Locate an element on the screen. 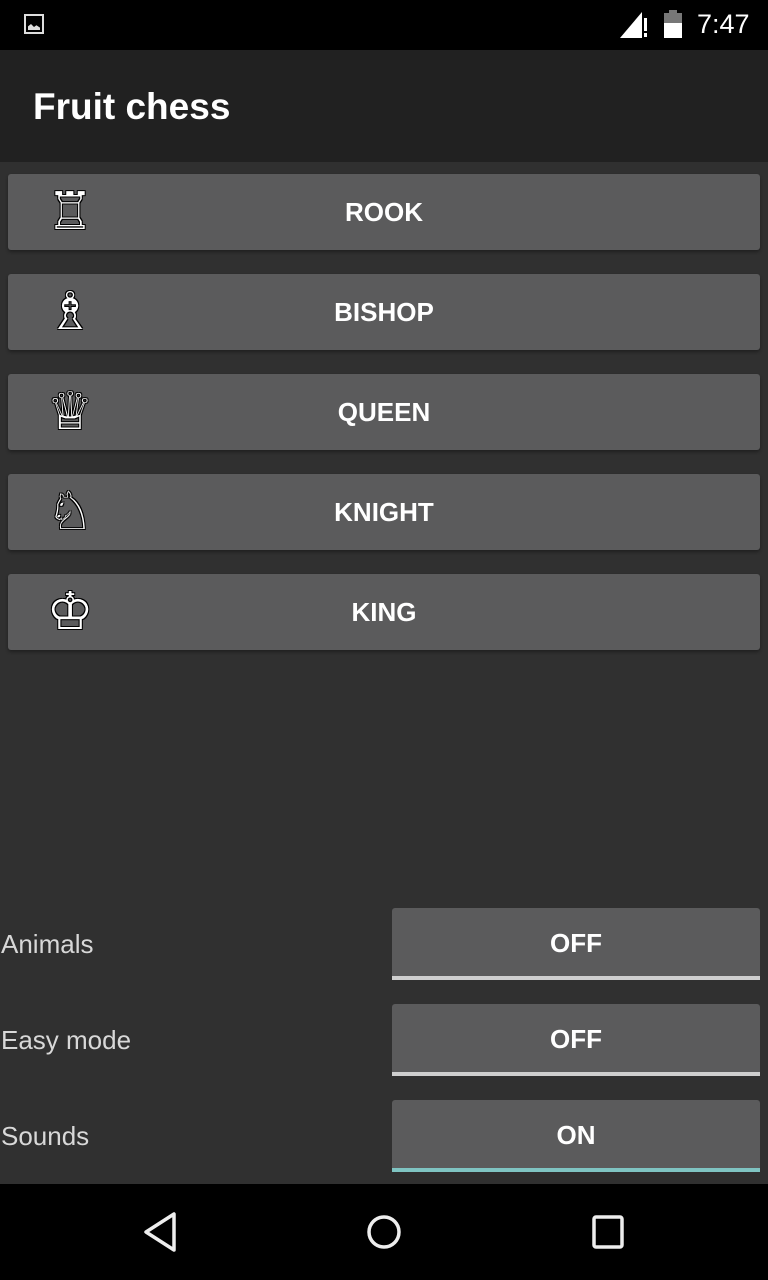  king-button: ♔ KING is located at coordinates (384, 612).